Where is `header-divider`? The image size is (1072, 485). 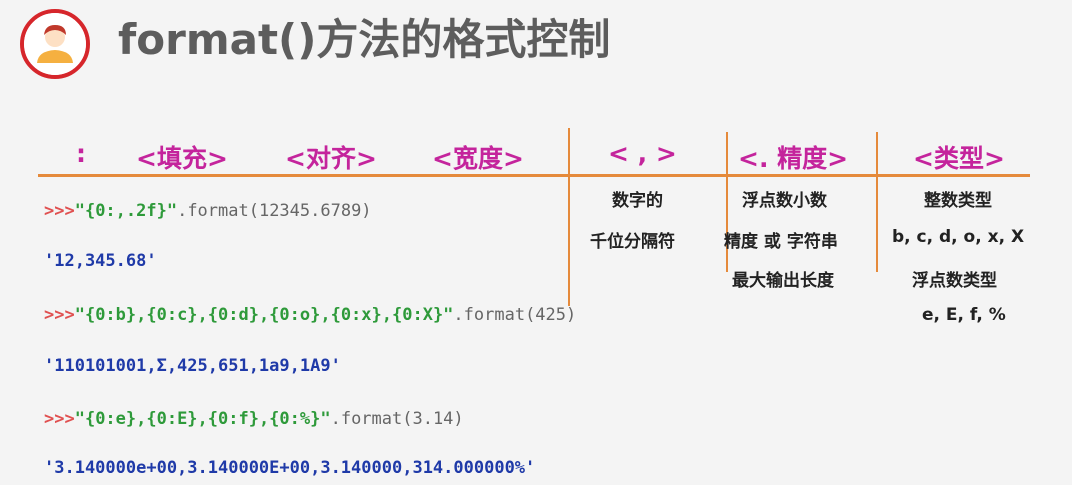 header-divider is located at coordinates (534, 175).